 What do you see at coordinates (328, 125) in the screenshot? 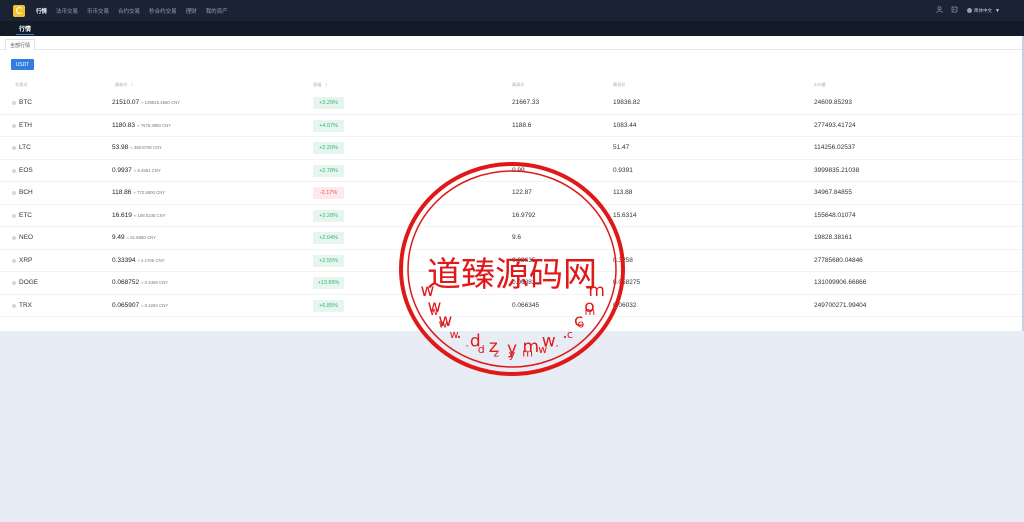
I see `change-badge: +4.07%` at bounding box center [328, 125].